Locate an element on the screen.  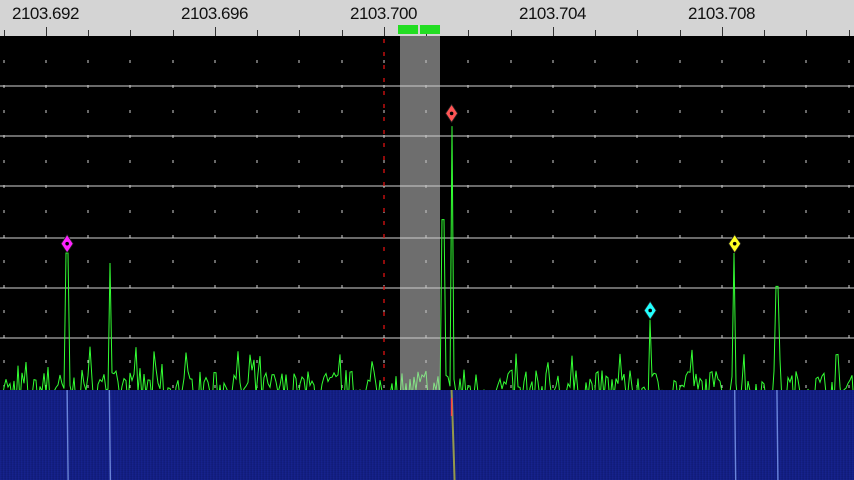
tuning-bar is located at coordinates (419, 29).